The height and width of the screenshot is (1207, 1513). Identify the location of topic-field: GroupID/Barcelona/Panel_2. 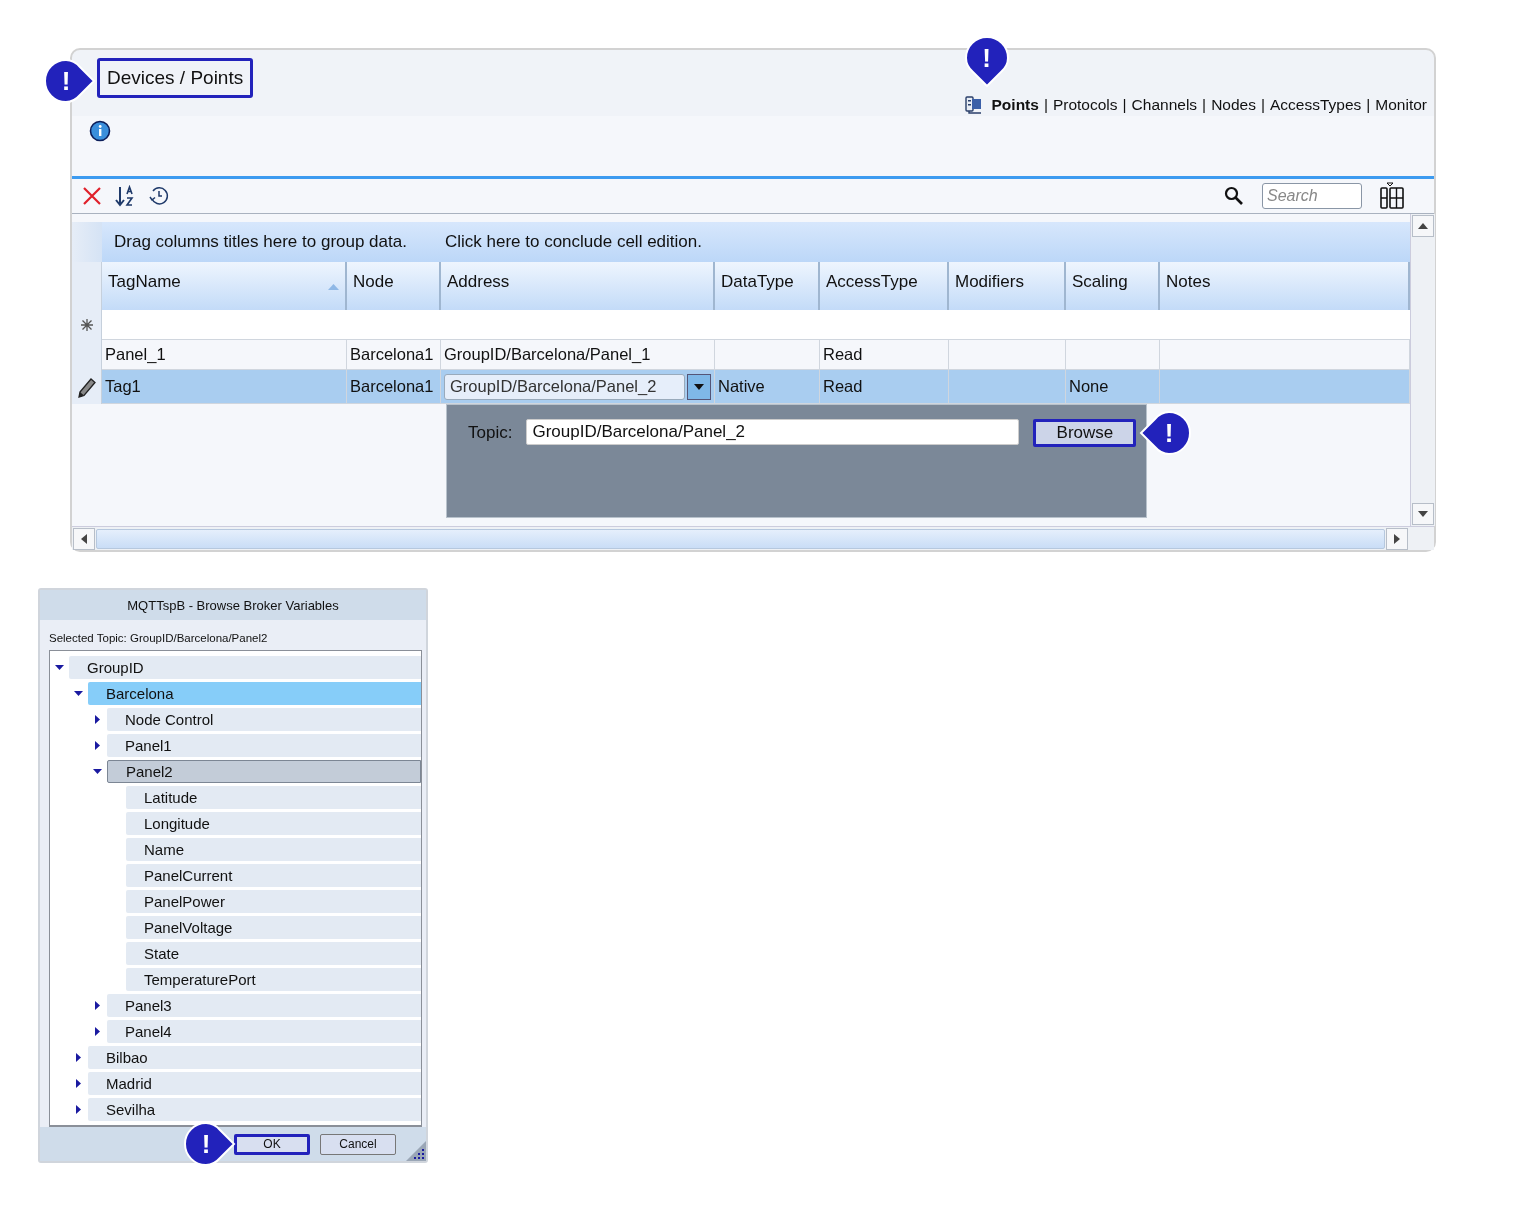
(773, 432).